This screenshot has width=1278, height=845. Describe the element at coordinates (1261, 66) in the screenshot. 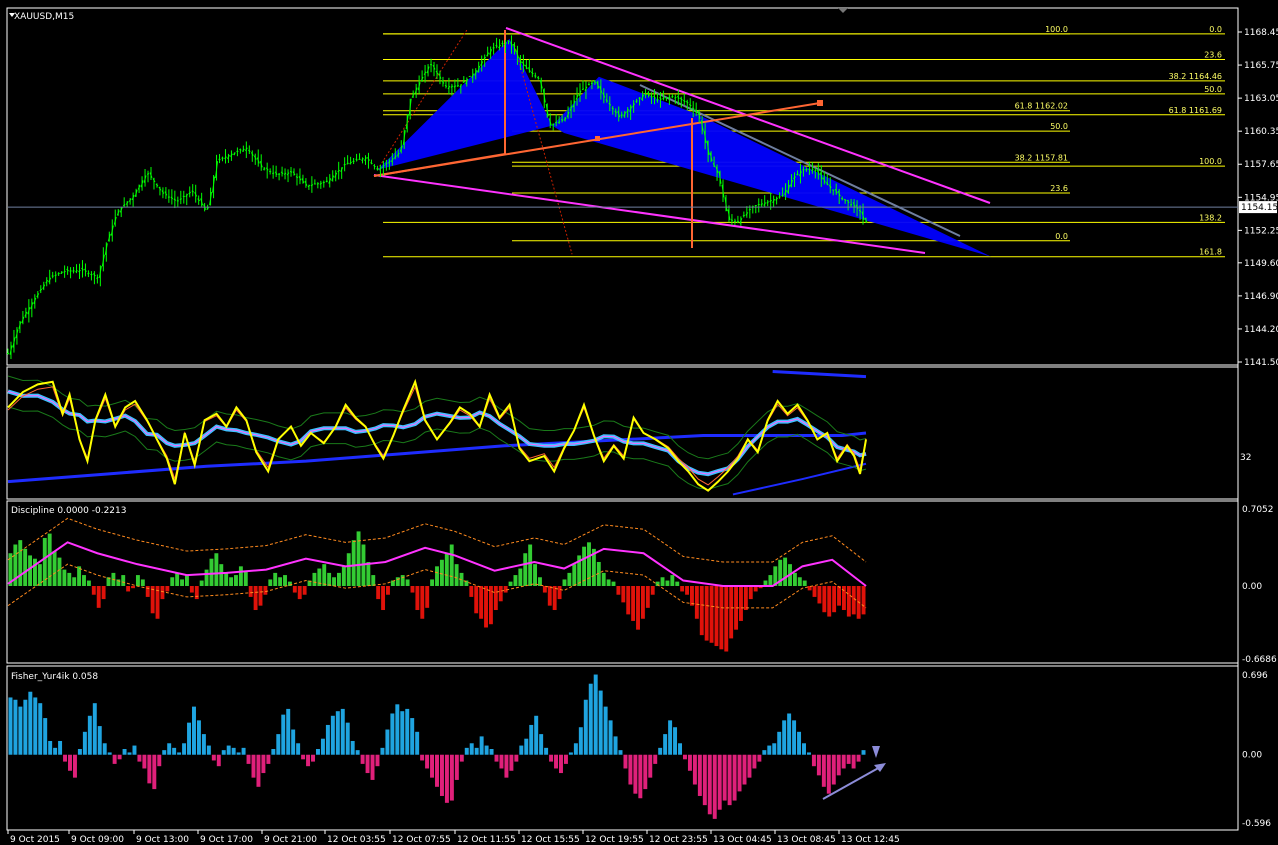

I see `price-tick-label: 1165.75` at that location.